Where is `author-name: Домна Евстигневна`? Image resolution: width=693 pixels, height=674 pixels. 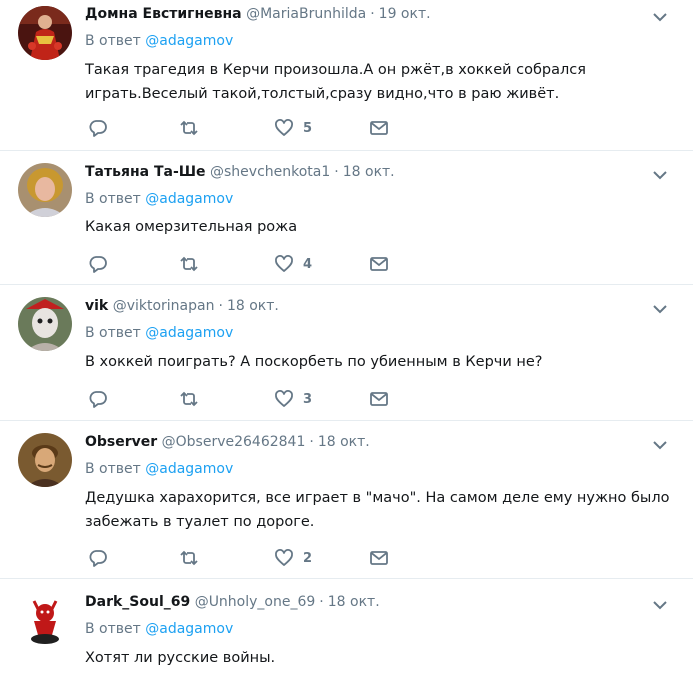
author-name: Домна Евстигневна is located at coordinates (163, 14).